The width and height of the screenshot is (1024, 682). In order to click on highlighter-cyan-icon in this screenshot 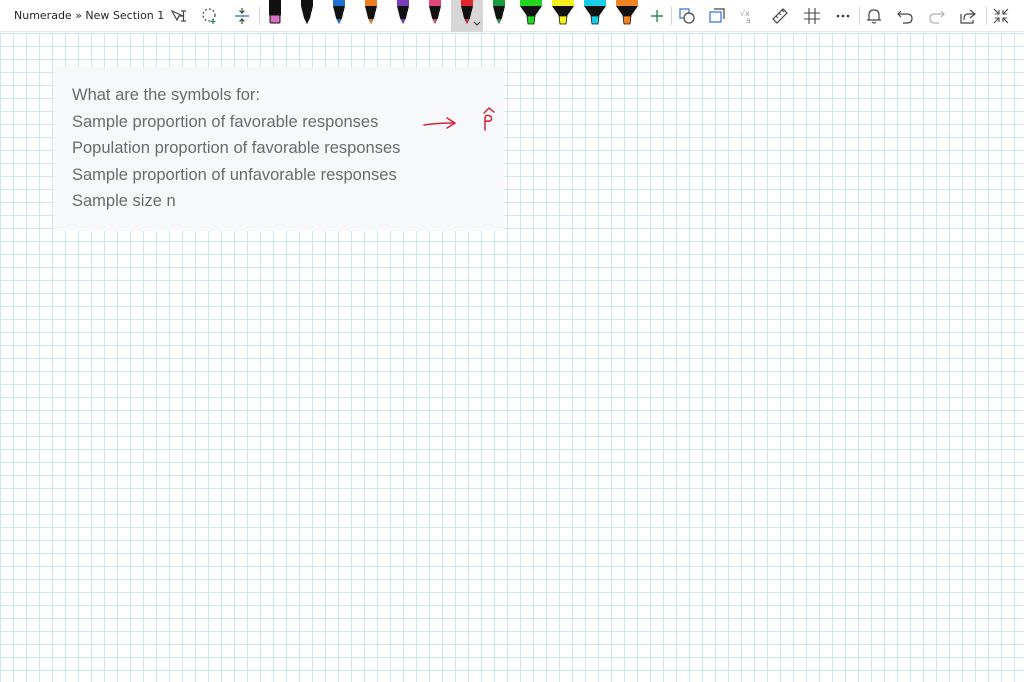, I will do `click(595, 14)`.